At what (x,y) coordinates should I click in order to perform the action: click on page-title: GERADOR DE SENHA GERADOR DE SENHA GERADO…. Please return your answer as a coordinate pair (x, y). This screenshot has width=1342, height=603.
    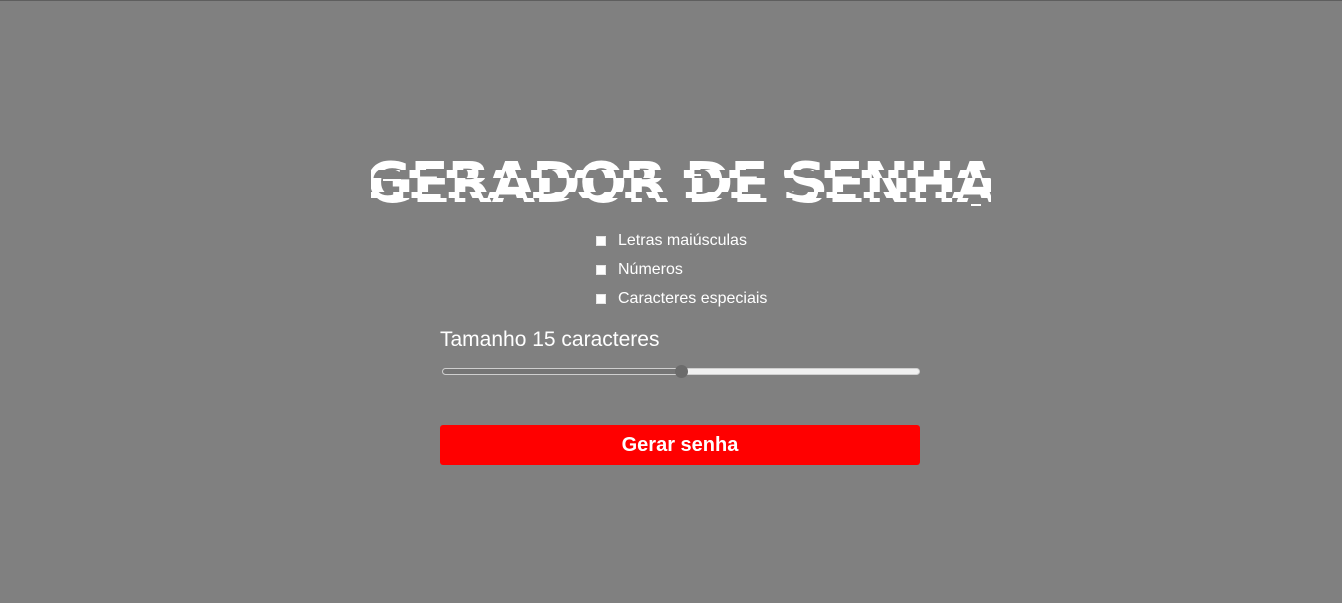
    Looking at the image, I should click on (681, 181).